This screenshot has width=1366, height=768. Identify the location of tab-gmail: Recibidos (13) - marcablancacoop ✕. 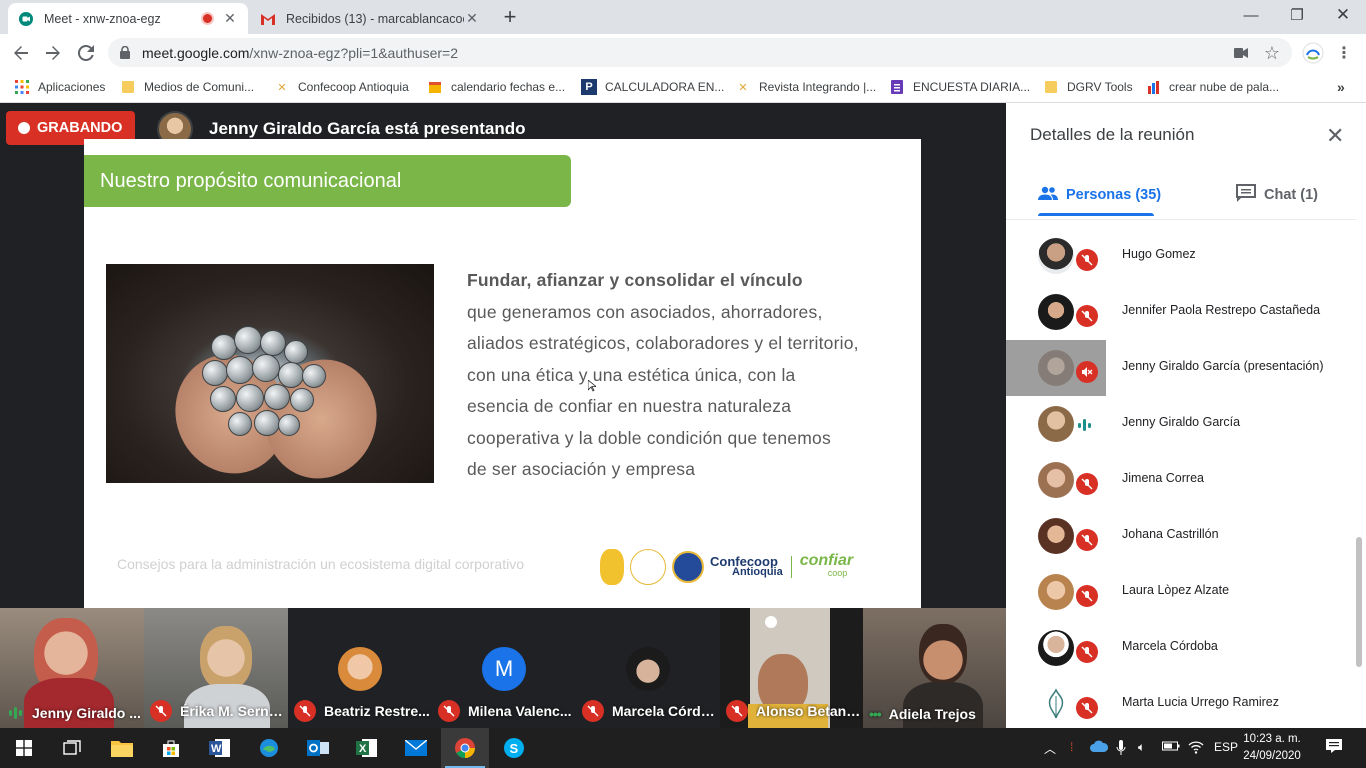
(370, 18).